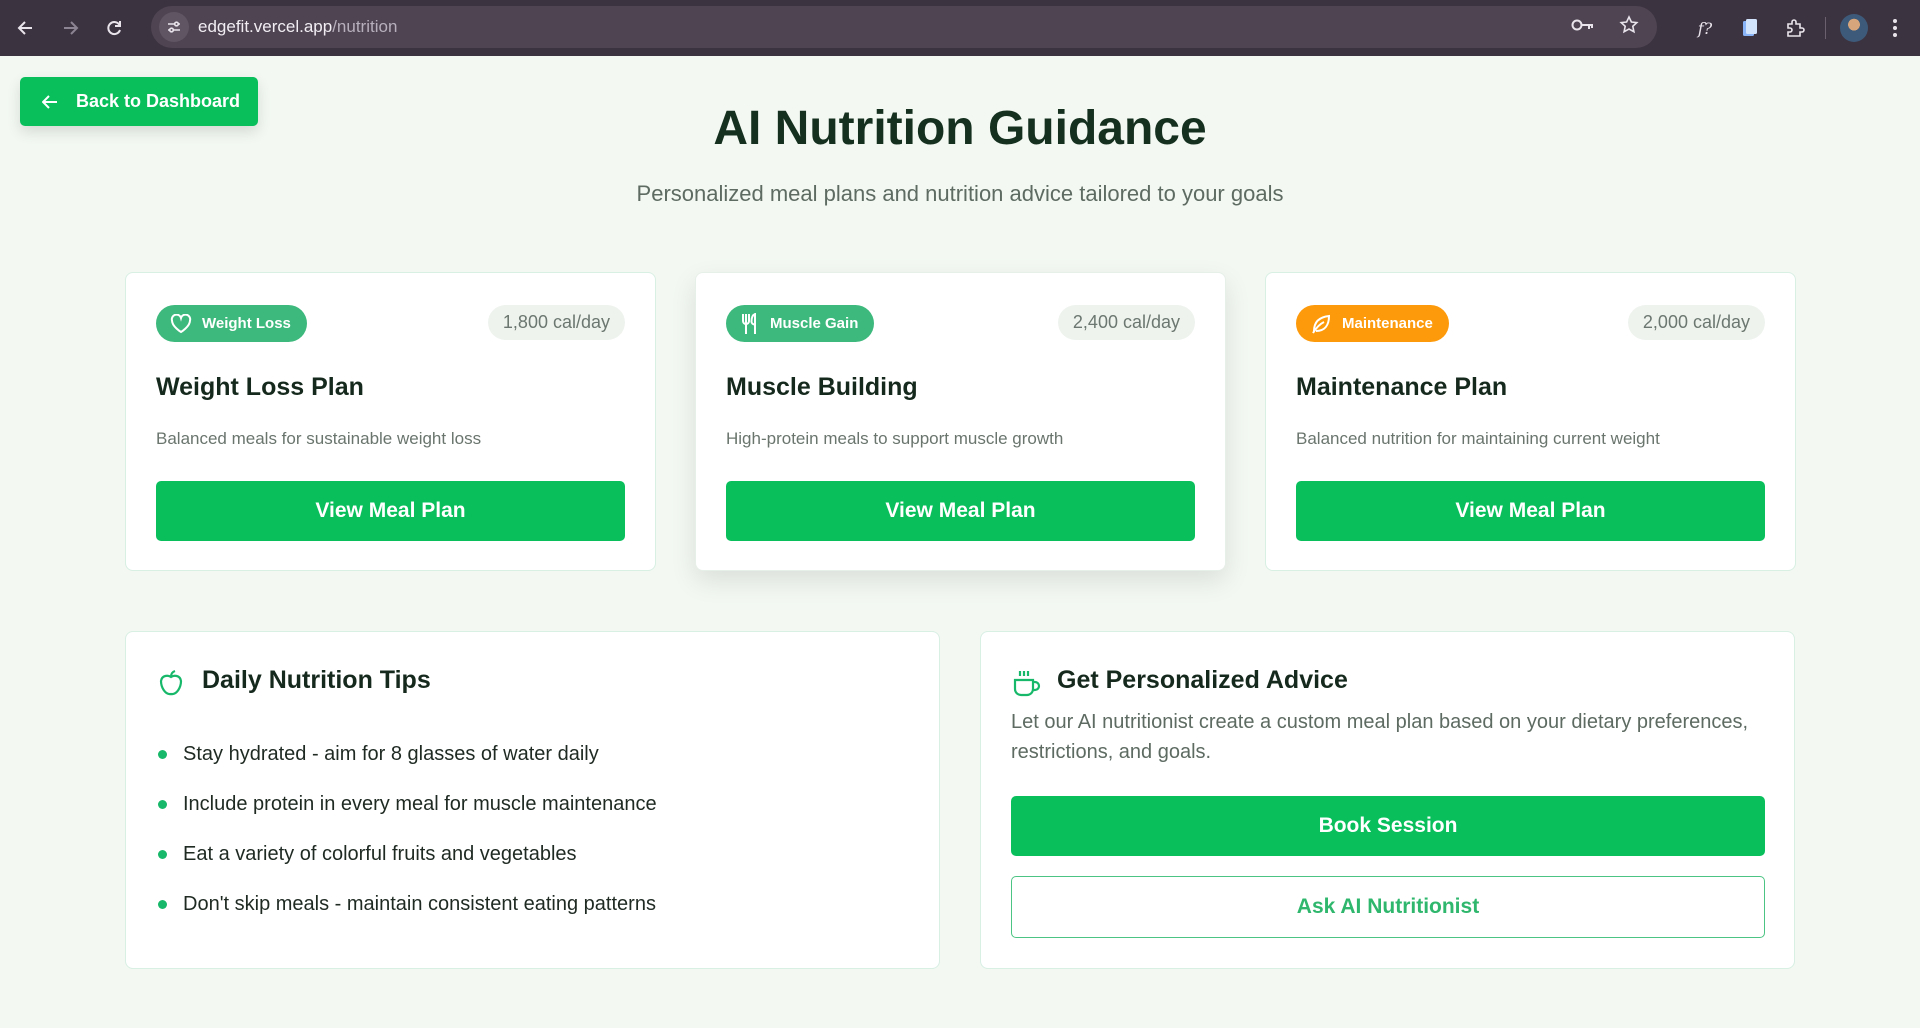 The height and width of the screenshot is (1028, 1920). What do you see at coordinates (1402, 387) in the screenshot?
I see `plan-title: Maintenance Plan` at bounding box center [1402, 387].